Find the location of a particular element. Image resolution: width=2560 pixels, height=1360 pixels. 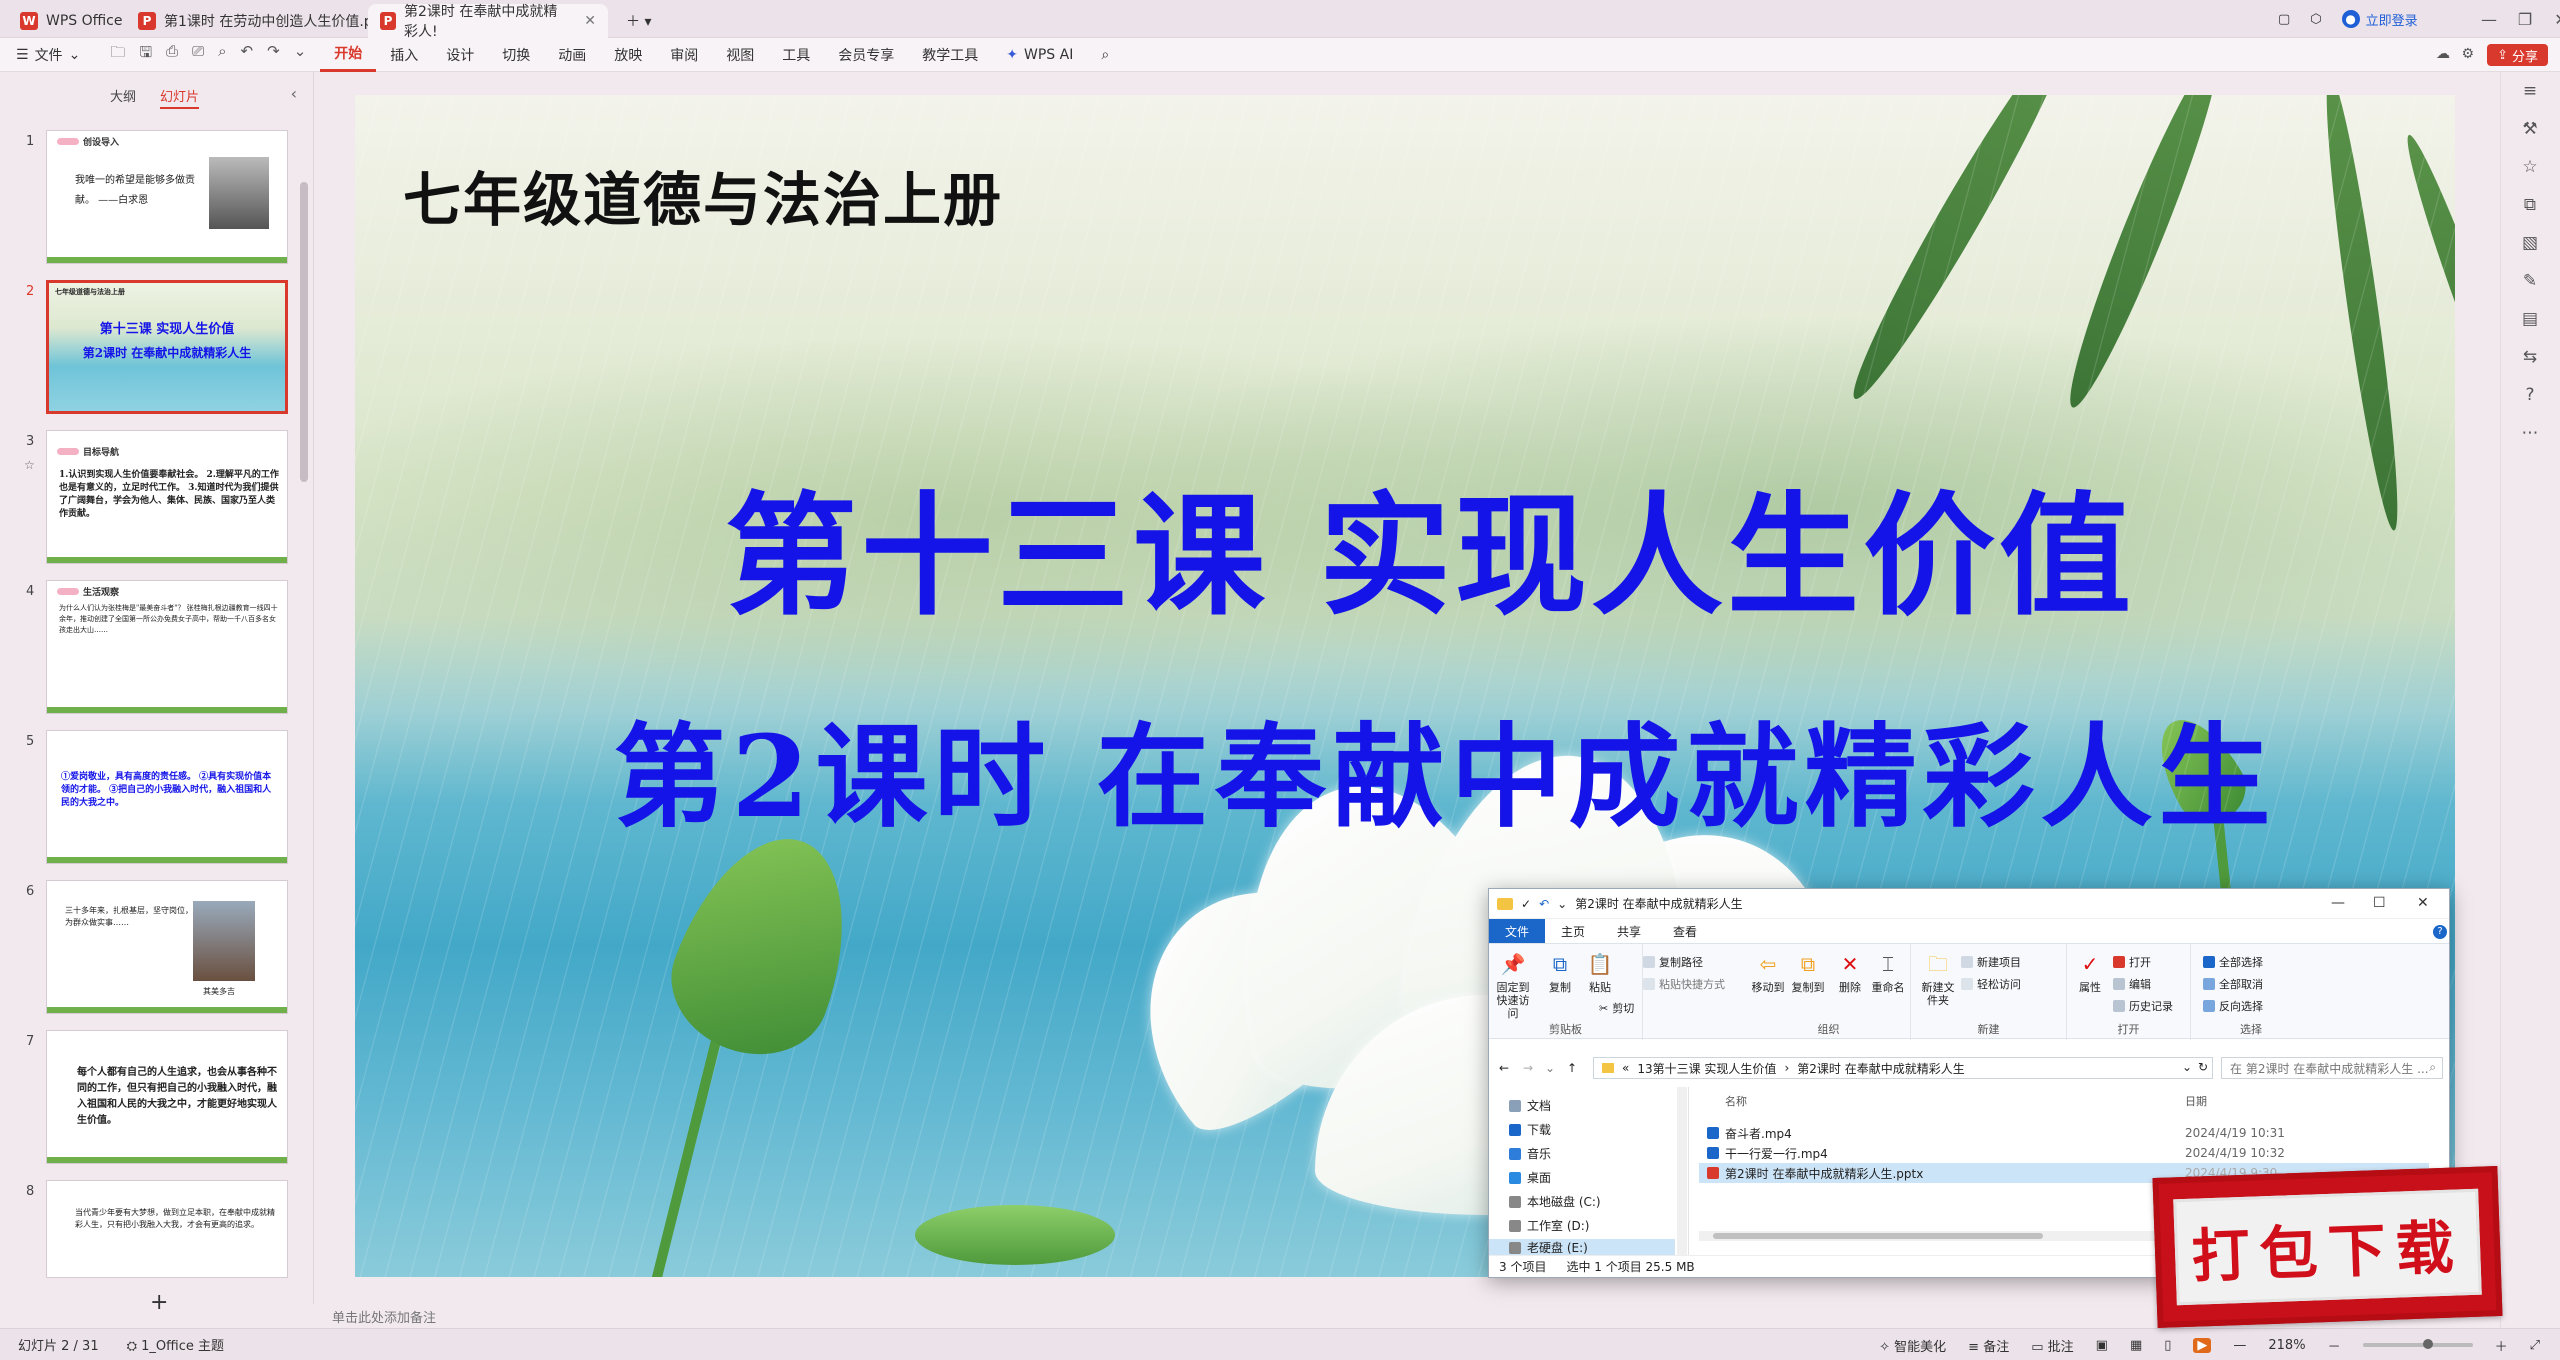

file-menu: ☰ 文件 ⌄ is located at coordinates (48, 55).